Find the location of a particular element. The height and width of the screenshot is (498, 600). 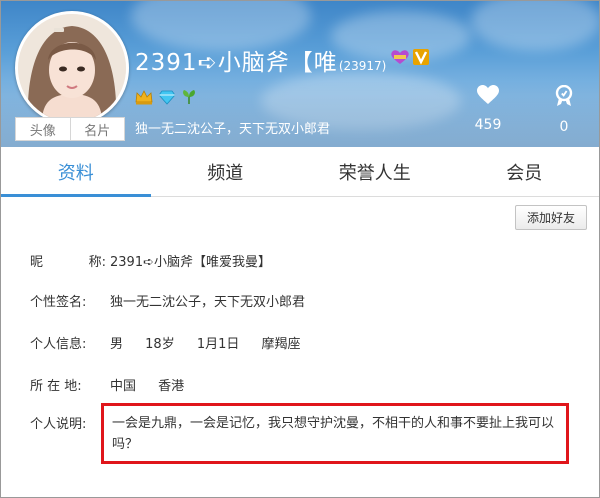

profile-tabs: 资料 频道 荣誉人生 会员 is located at coordinates (300, 172).